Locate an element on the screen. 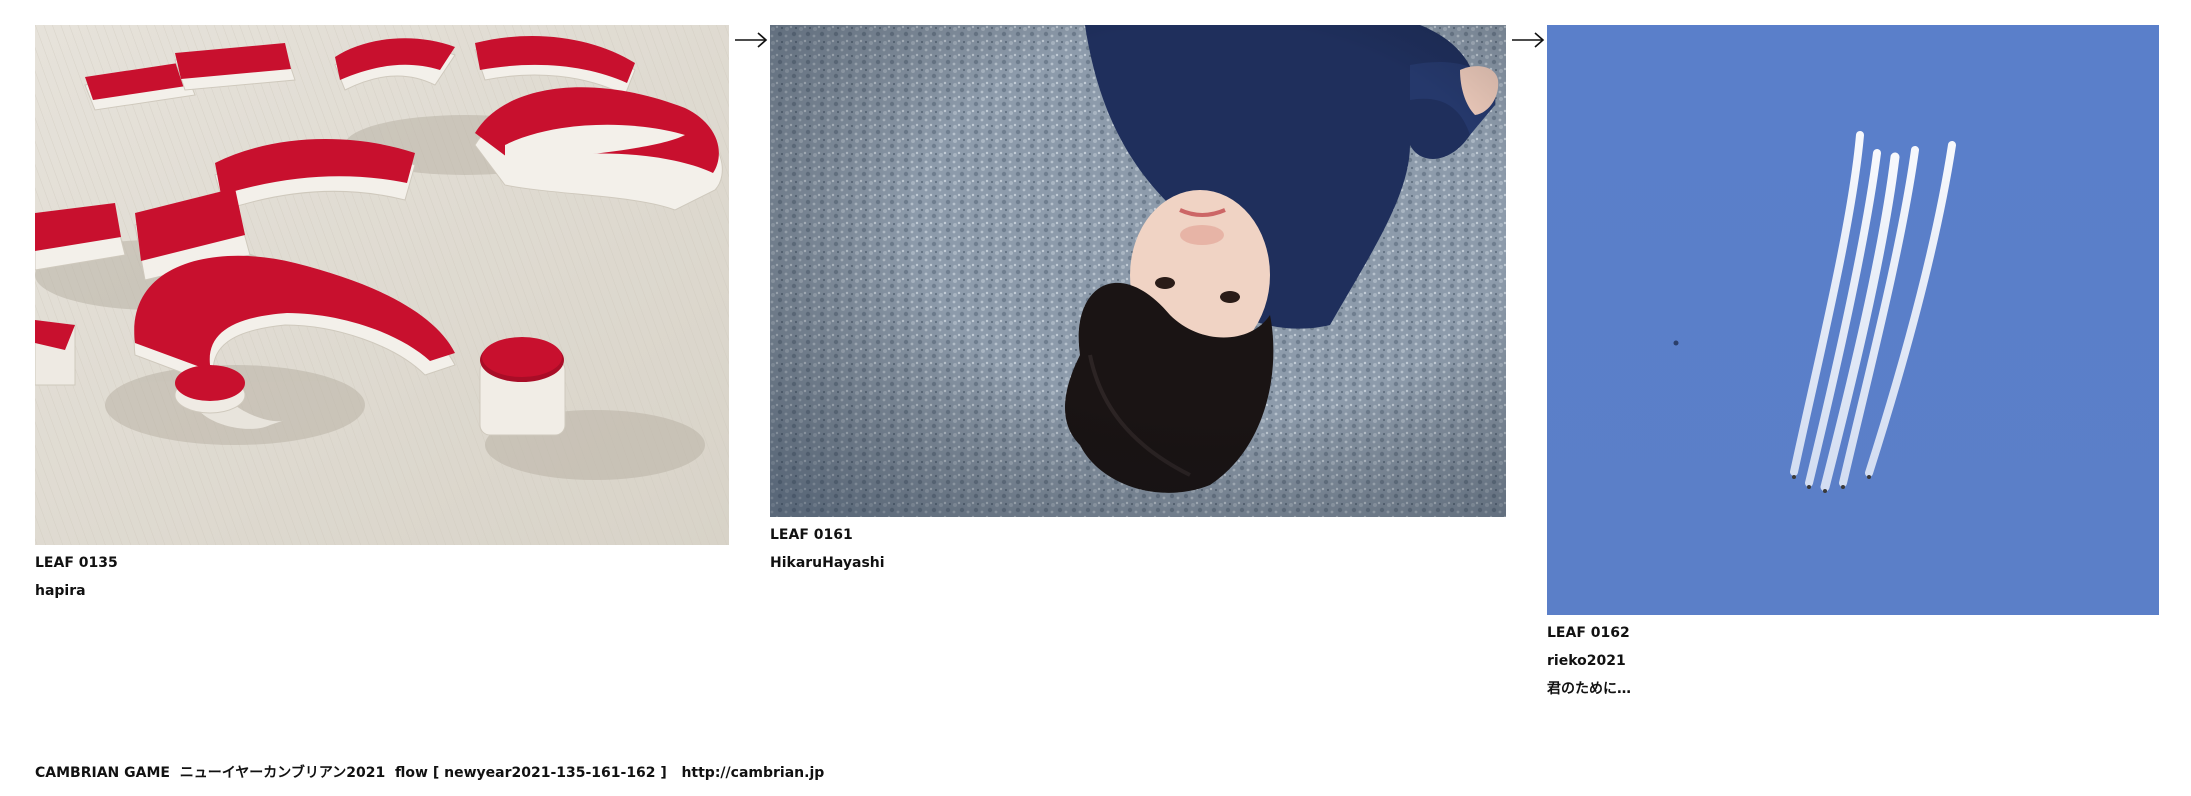 Image resolution: width=2191 pixels, height=796 pixels. leaf-author: rieko2021 is located at coordinates (1853, 661).